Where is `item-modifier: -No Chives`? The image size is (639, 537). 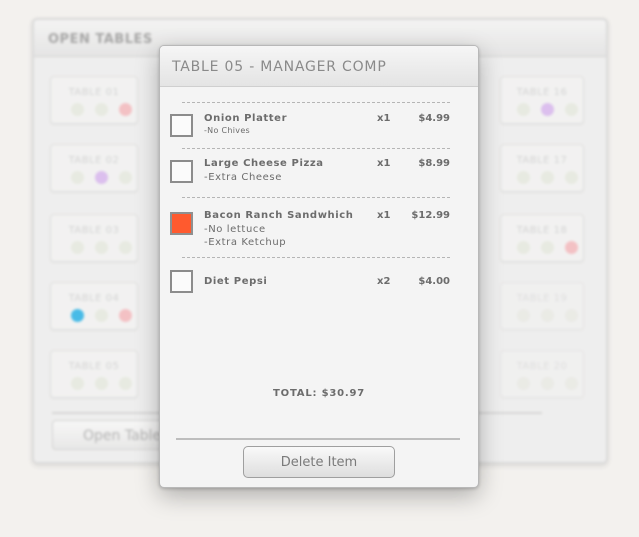
item-modifier: -No Chives is located at coordinates (227, 130).